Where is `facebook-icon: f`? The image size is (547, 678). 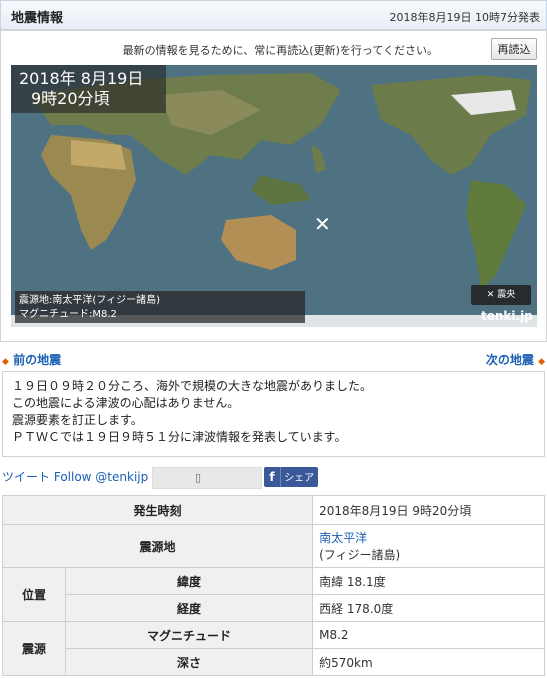
facebook-icon: f is located at coordinates (272, 477).